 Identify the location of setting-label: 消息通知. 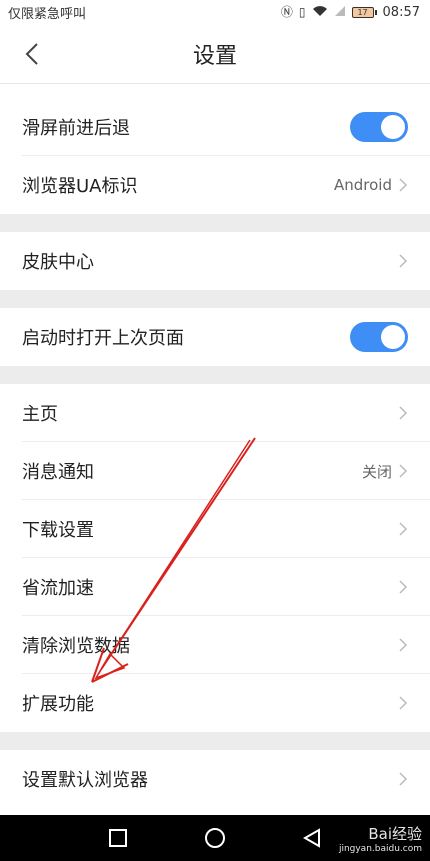
(58, 472).